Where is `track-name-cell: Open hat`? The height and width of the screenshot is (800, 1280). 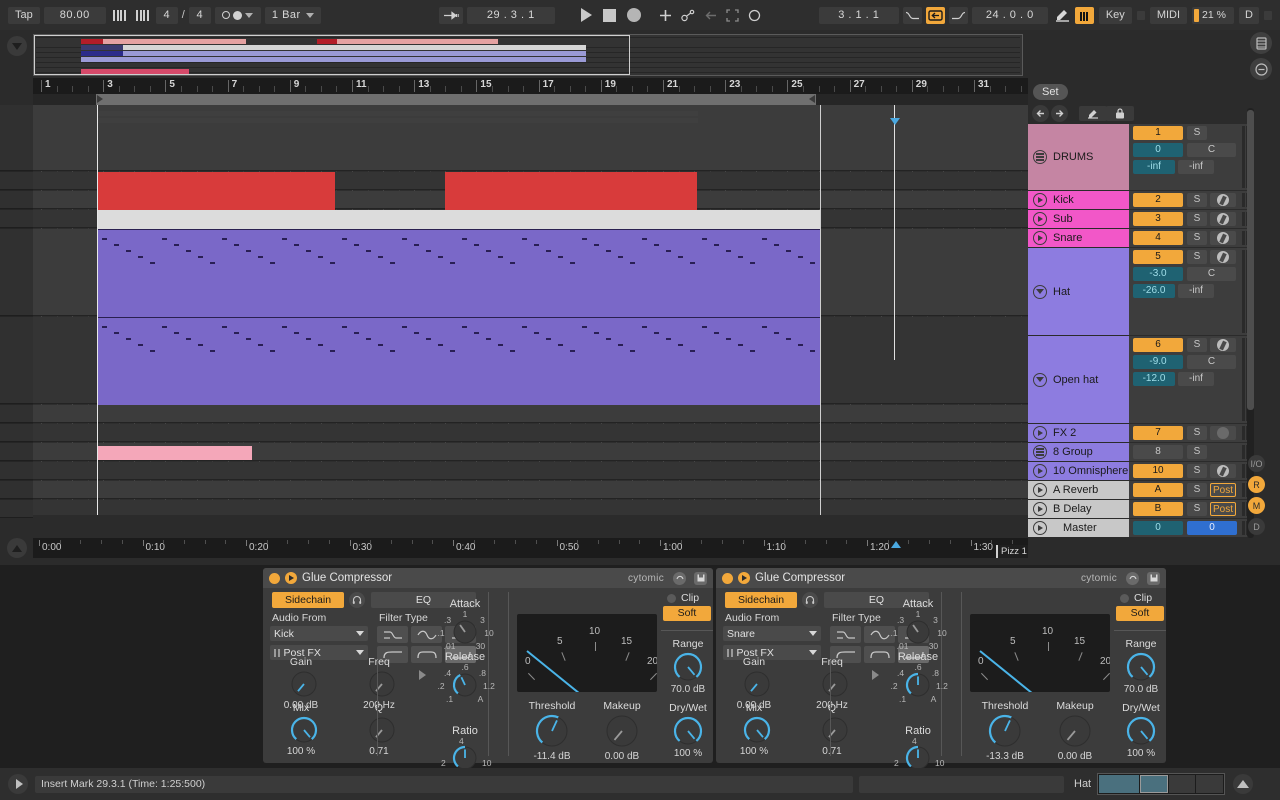
track-name-cell: Open hat is located at coordinates (1078, 380).